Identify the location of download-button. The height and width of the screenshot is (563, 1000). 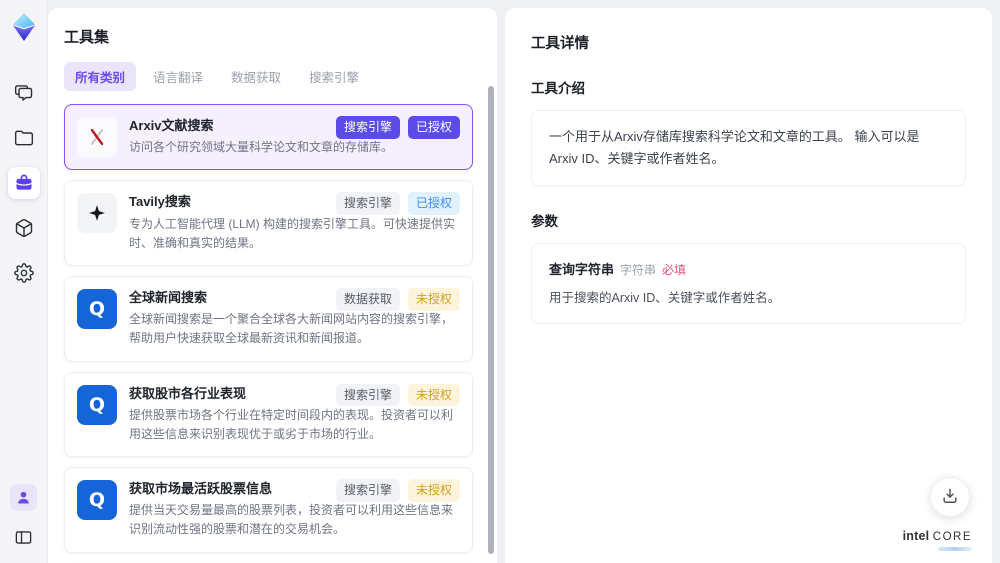
(950, 497).